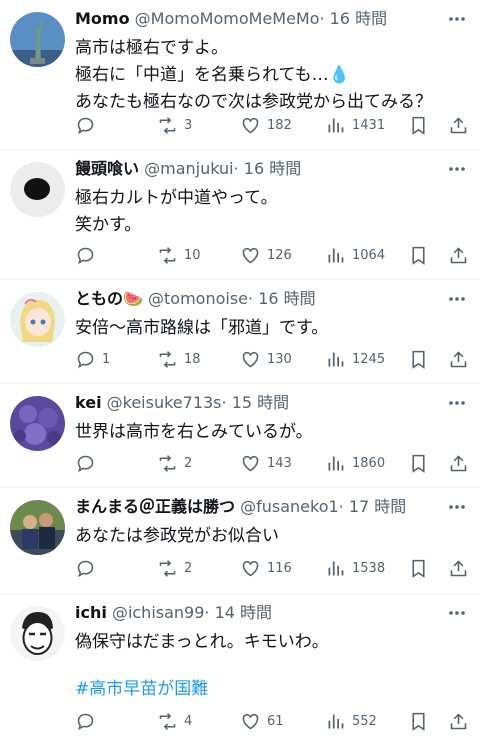 The width and height of the screenshot is (480, 742). I want to click on author-name: kei, so click(88, 402).